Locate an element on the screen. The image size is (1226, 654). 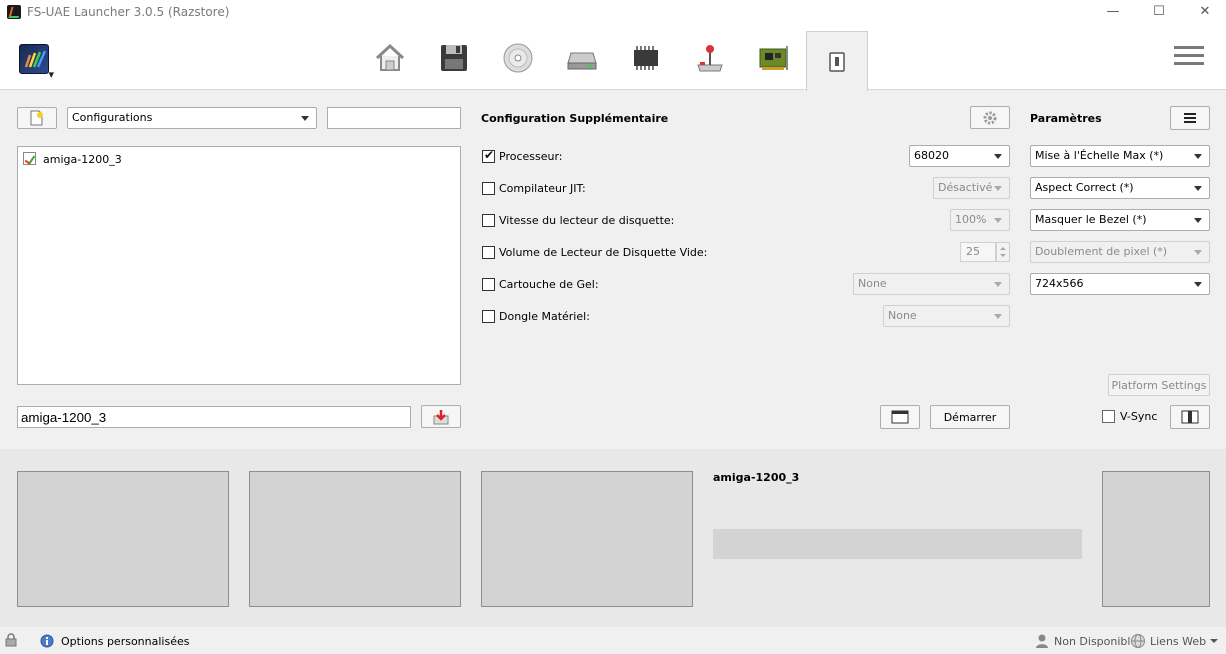
vsync-label: V-Sync is located at coordinates (1139, 416).